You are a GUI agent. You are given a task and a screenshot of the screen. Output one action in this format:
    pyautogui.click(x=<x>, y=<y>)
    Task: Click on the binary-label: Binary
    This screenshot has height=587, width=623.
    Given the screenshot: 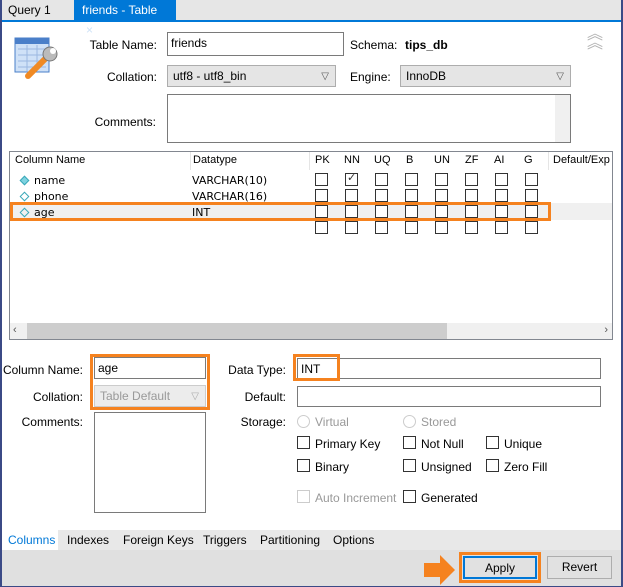 What is the action you would take?
    pyautogui.click(x=332, y=467)
    